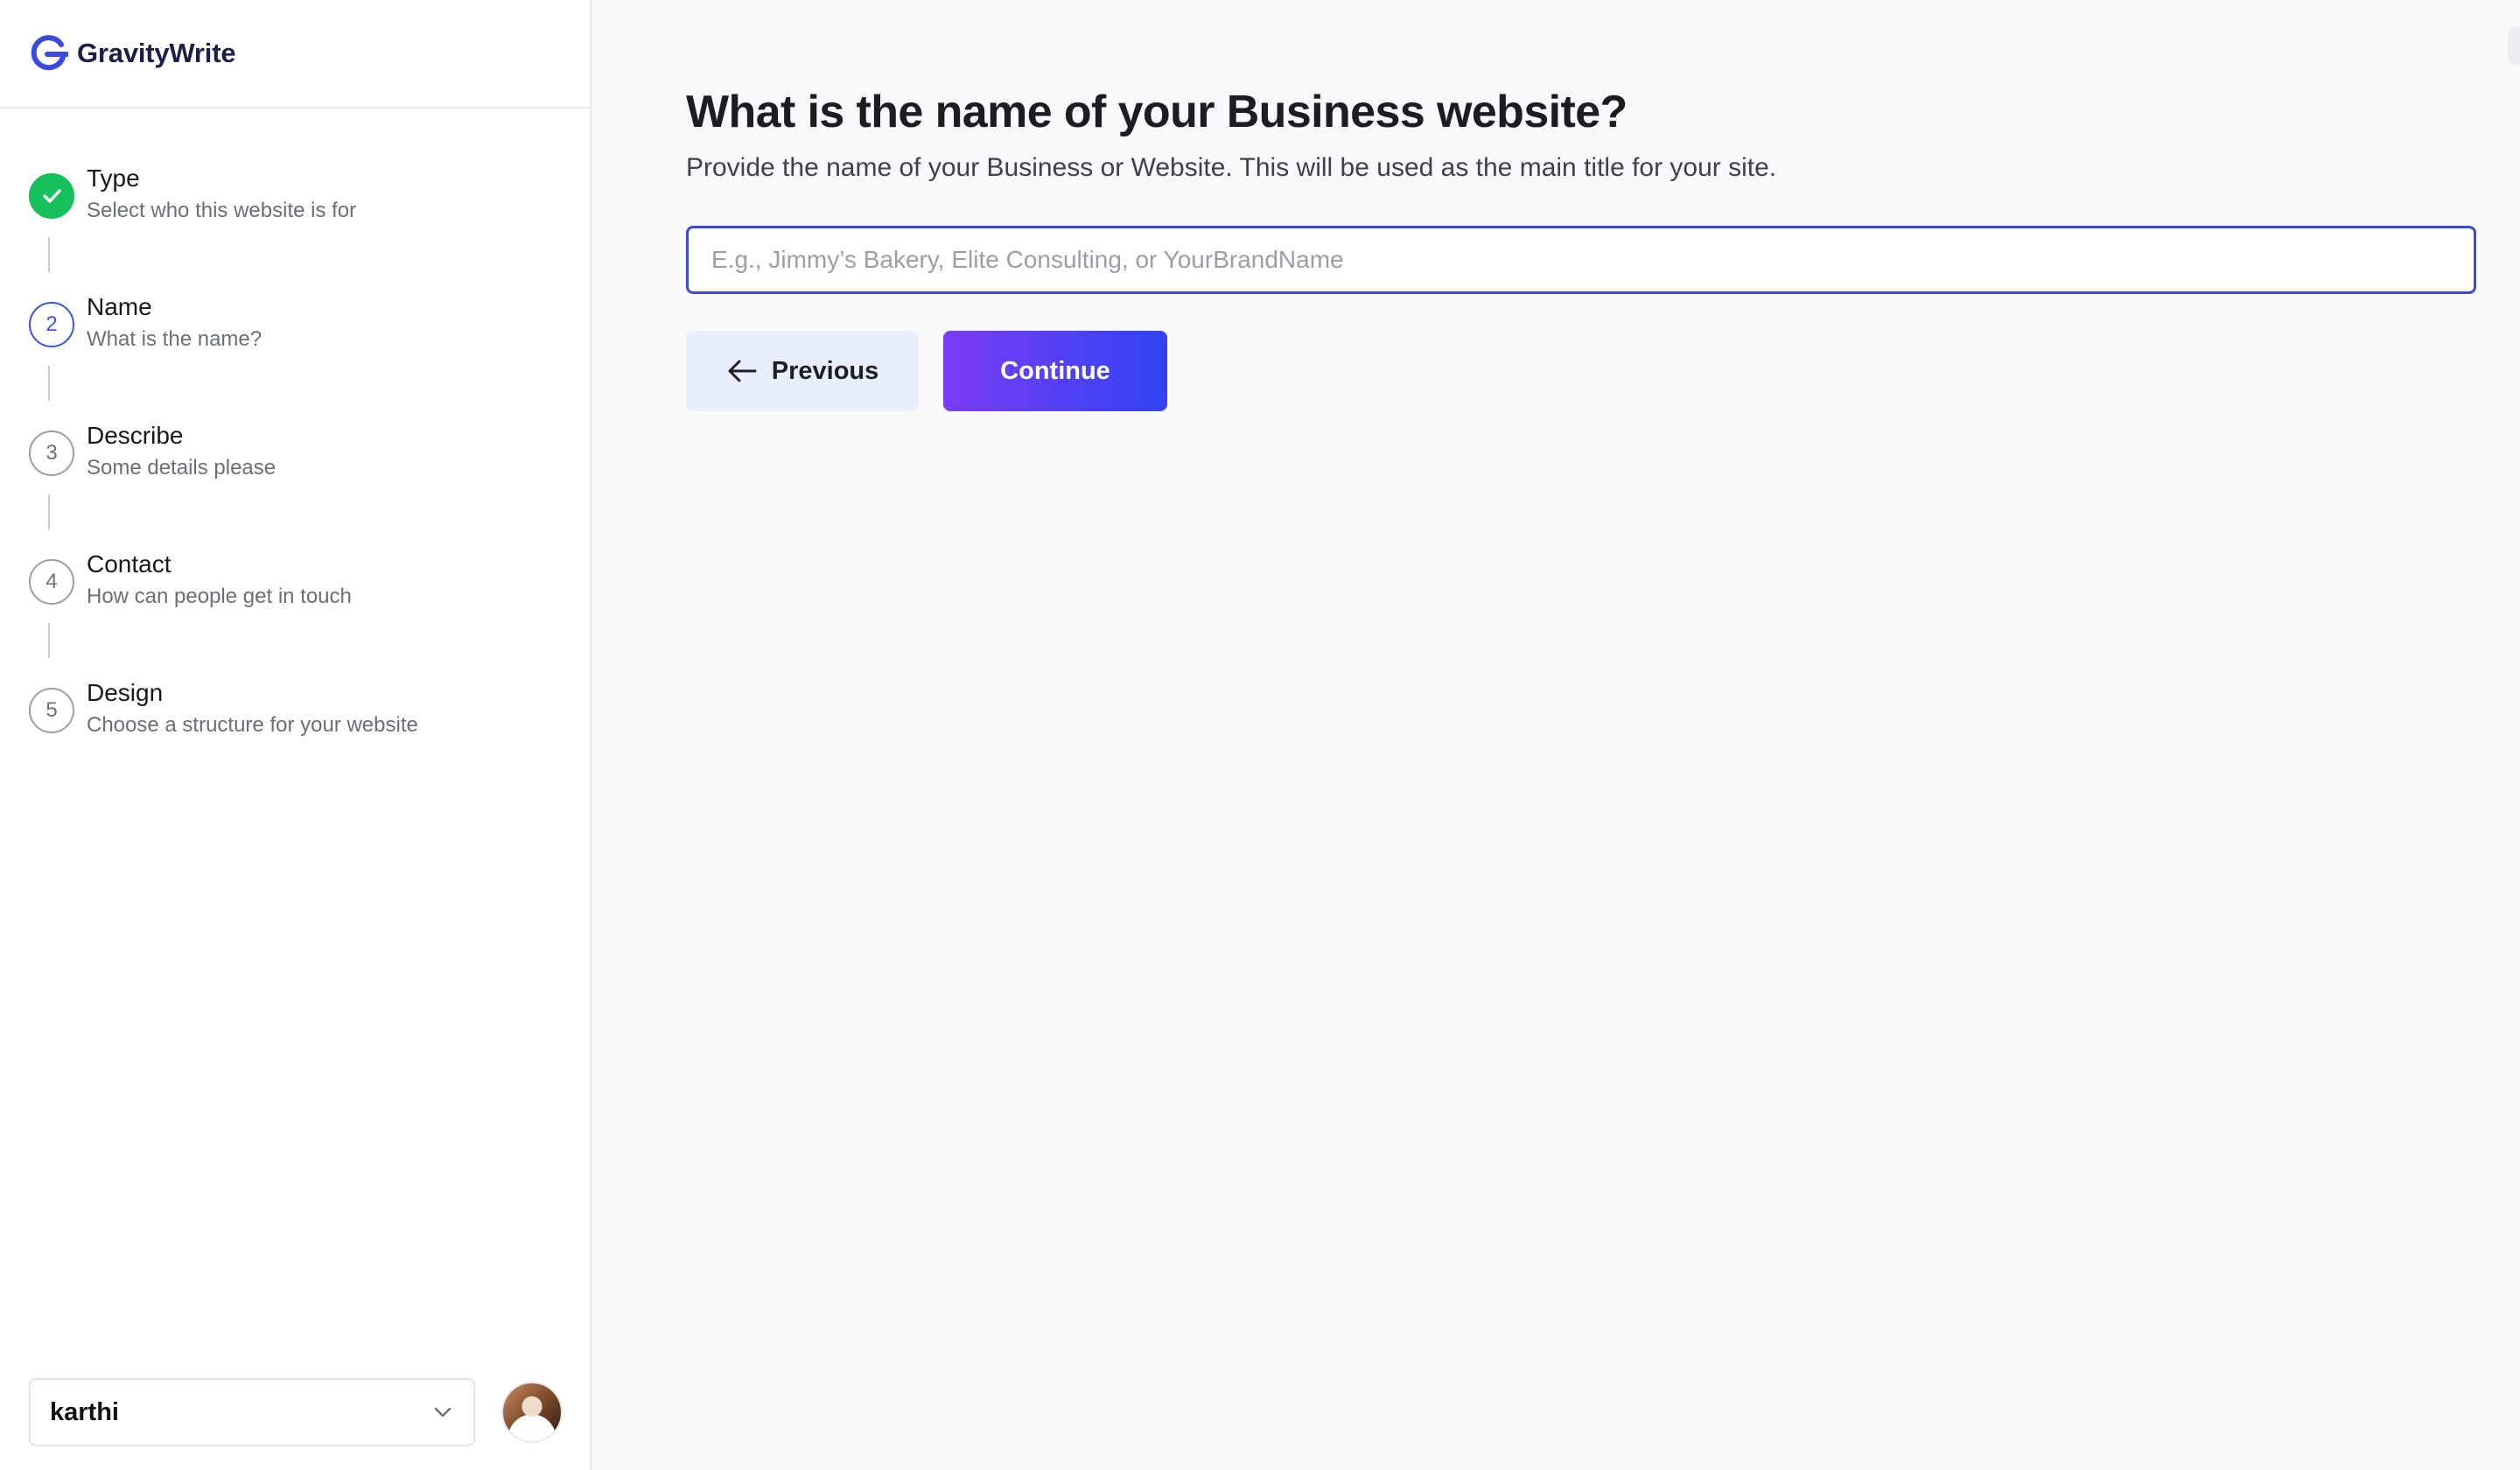 This screenshot has height=1470, width=2520. I want to click on form-actions: Previous Continue, so click(1603, 371).